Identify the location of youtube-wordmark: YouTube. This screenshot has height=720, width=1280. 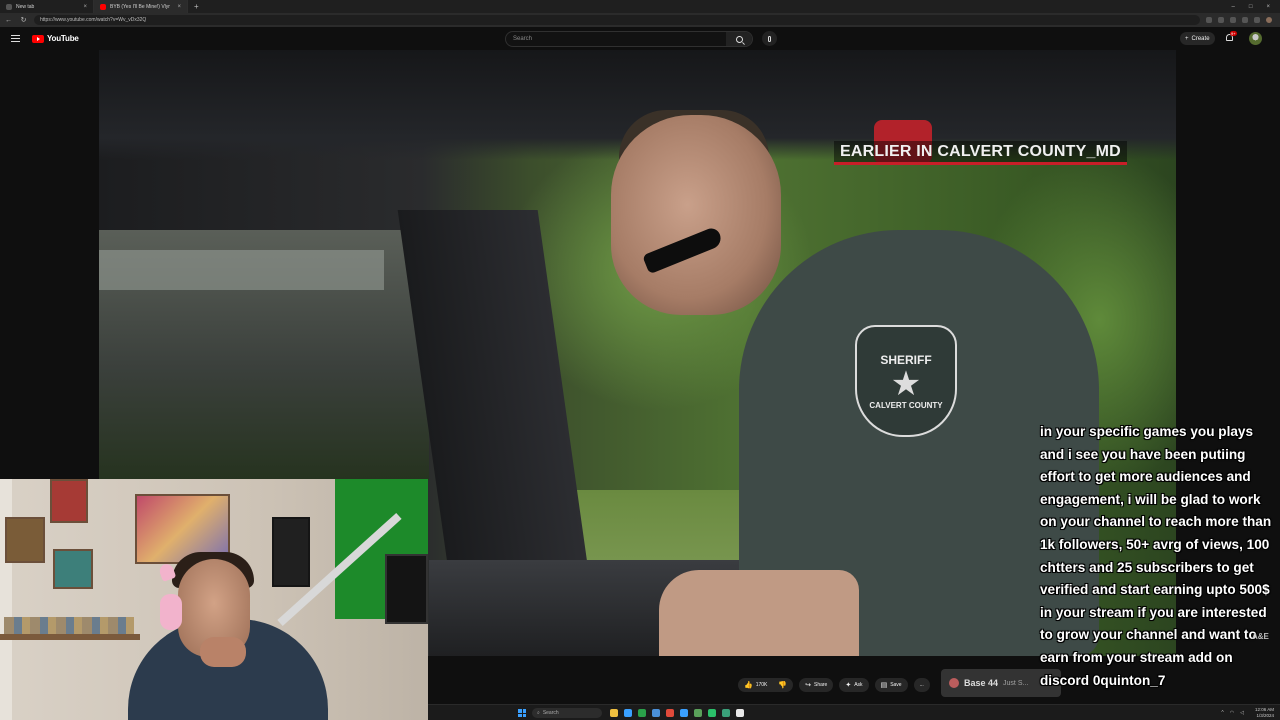
(63, 38).